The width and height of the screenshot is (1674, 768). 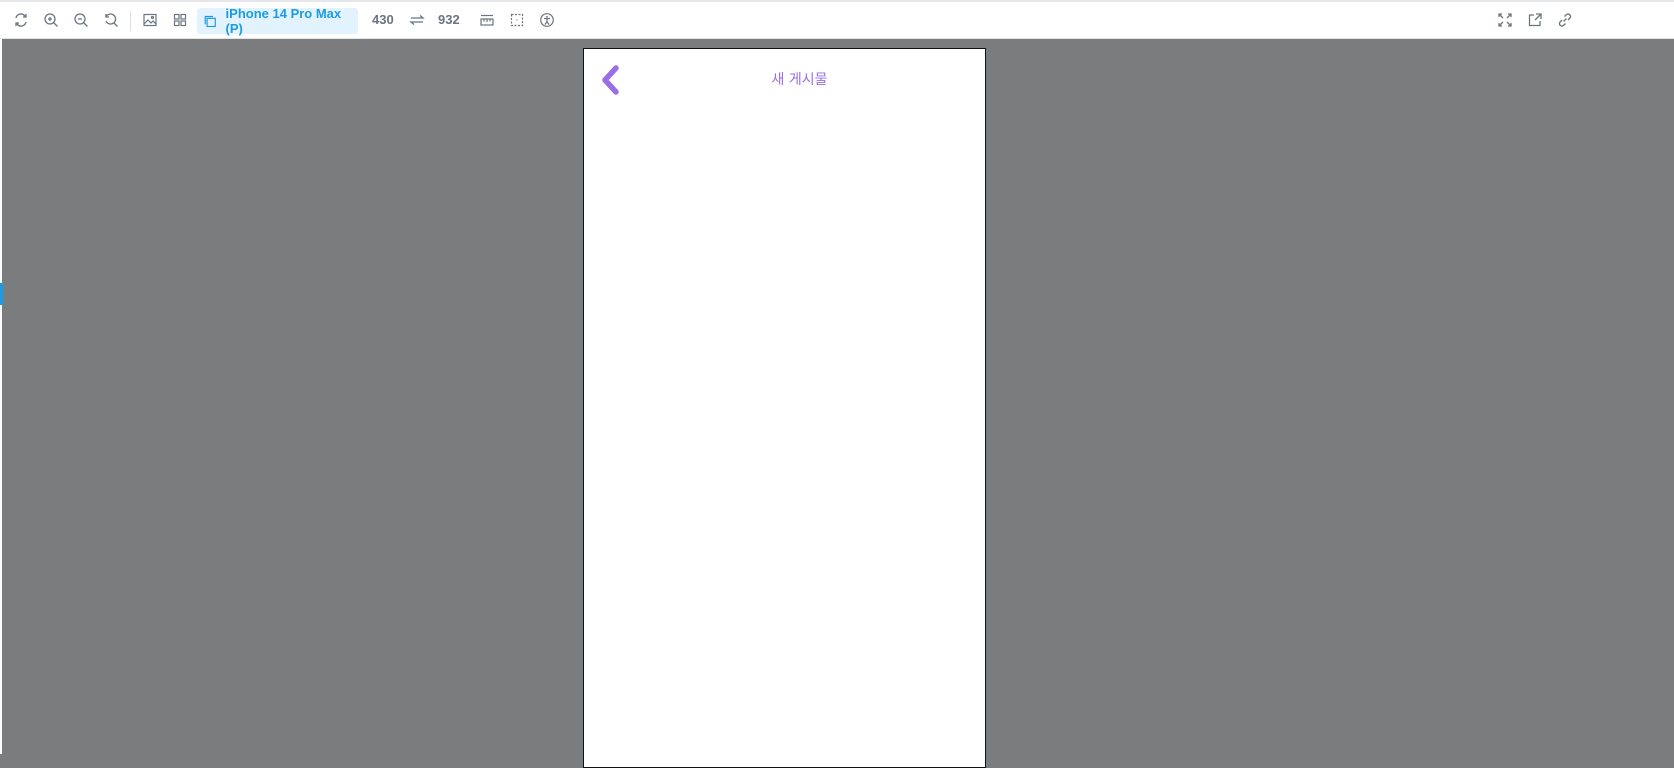 What do you see at coordinates (111, 20) in the screenshot?
I see `reset-zoom-icon` at bounding box center [111, 20].